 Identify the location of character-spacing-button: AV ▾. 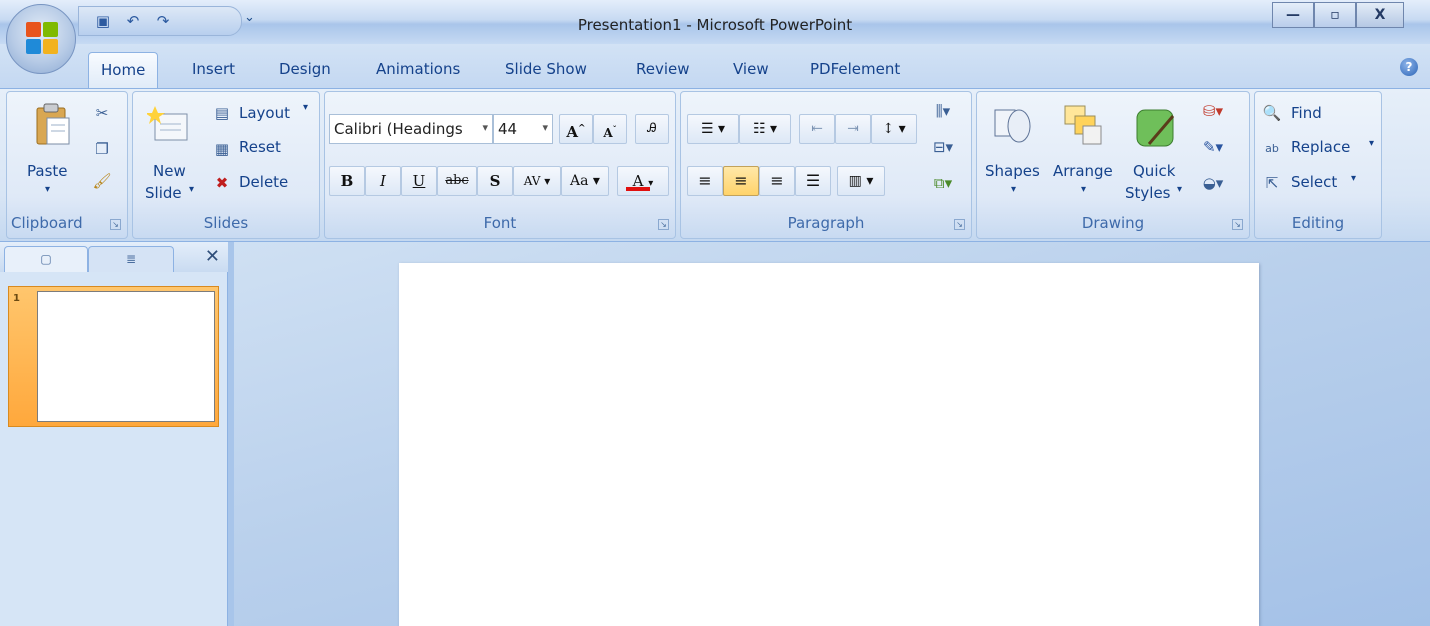
(537, 181).